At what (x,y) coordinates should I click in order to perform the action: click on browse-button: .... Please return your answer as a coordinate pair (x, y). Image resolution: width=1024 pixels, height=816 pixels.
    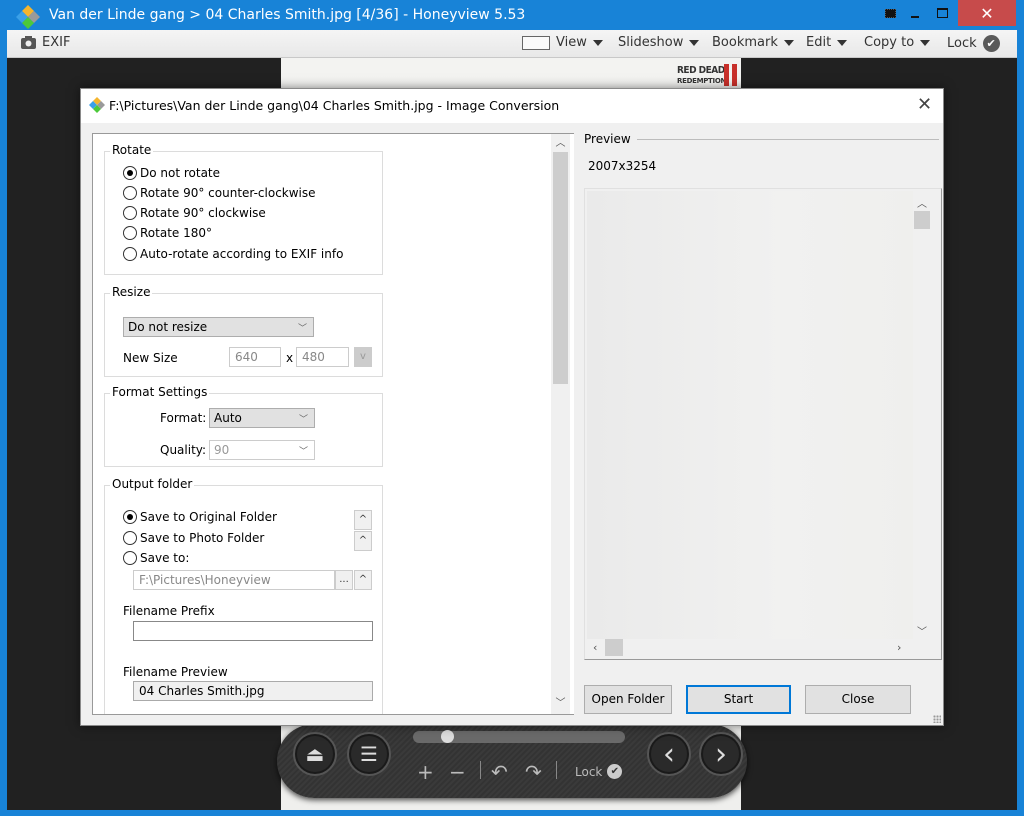
    Looking at the image, I should click on (344, 580).